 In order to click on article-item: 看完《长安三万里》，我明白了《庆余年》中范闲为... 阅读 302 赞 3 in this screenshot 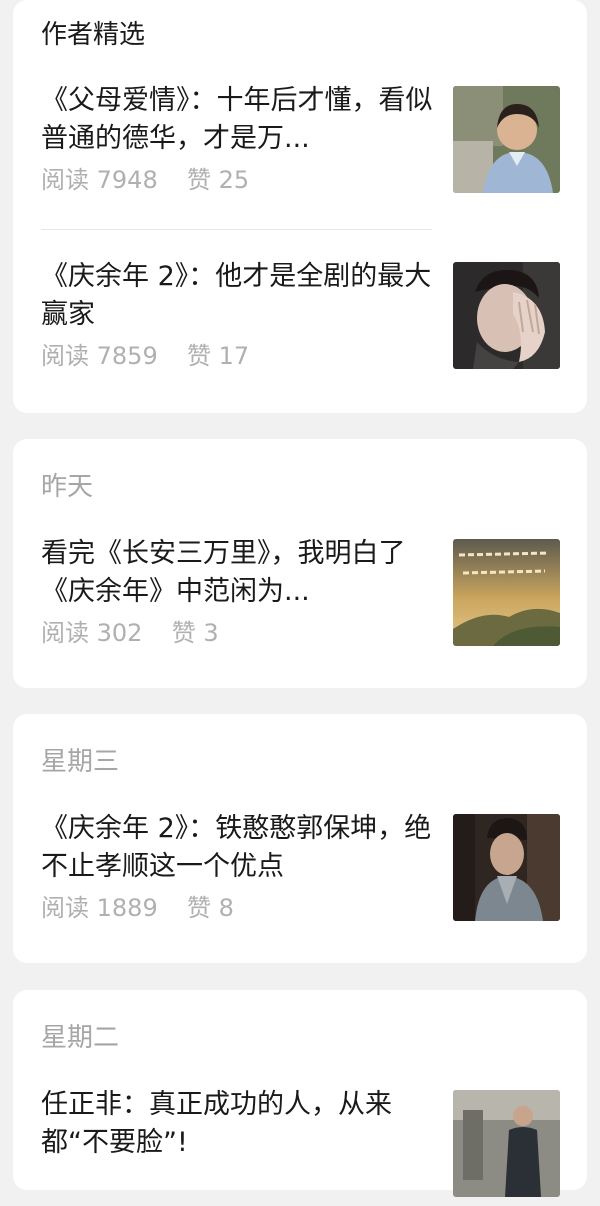, I will do `click(300, 595)`.